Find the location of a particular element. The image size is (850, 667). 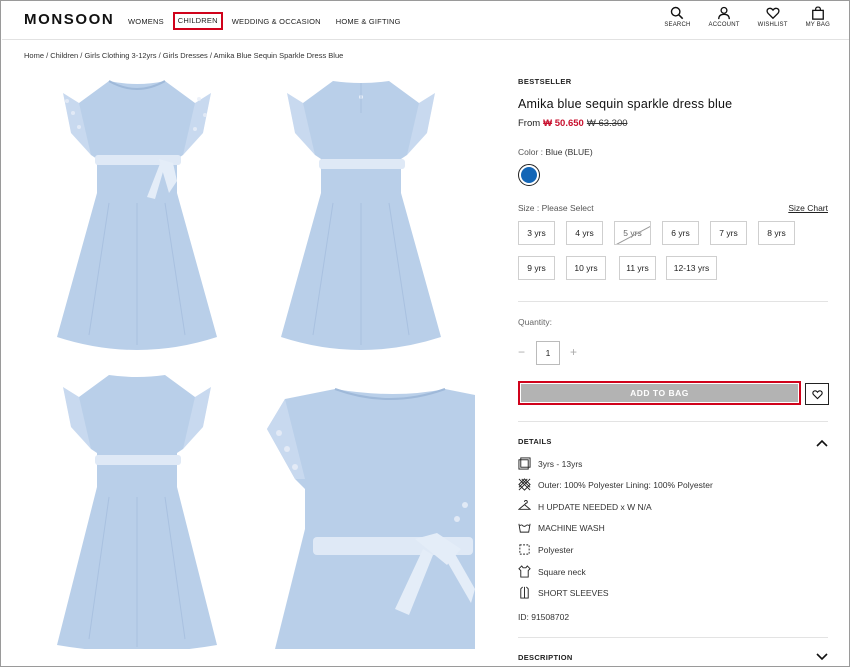

product-image-front is located at coordinates (137, 215).